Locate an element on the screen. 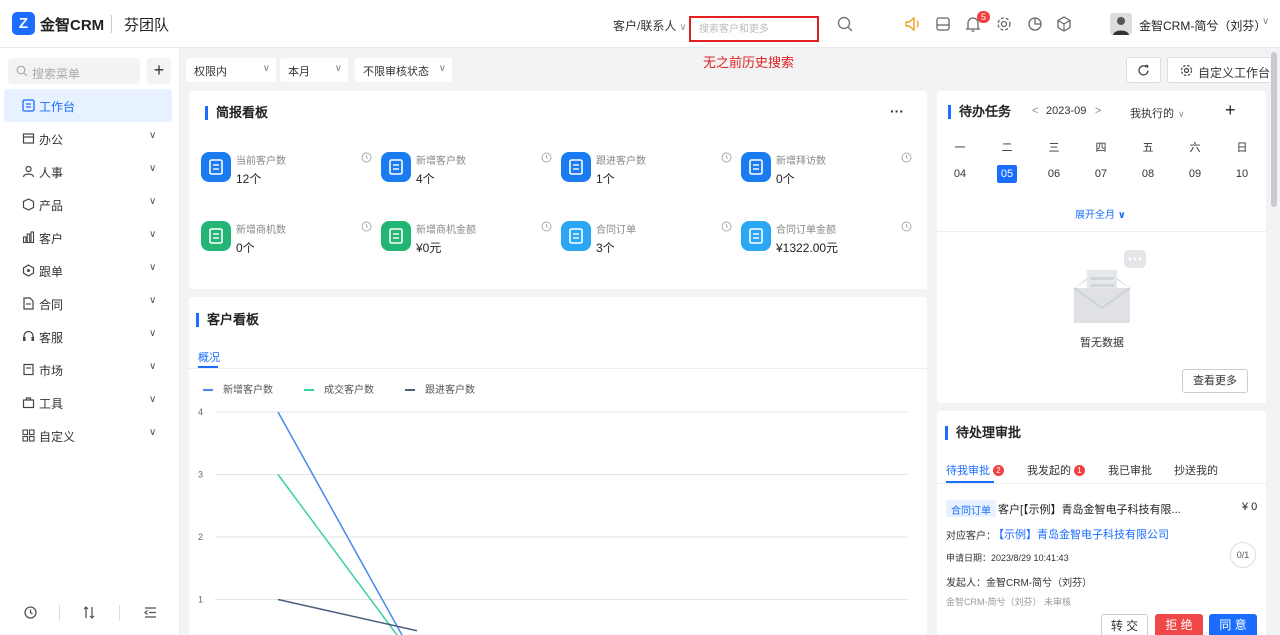 This screenshot has width=1280, height=635. sidebar-item-workbench: 工作台 is located at coordinates (88, 105).